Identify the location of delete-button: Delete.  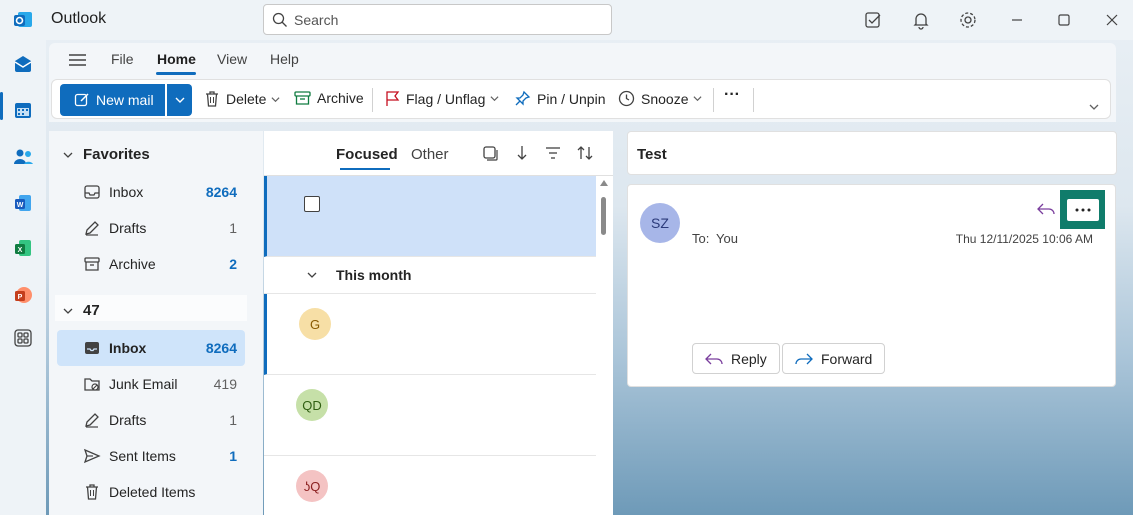
(245, 99).